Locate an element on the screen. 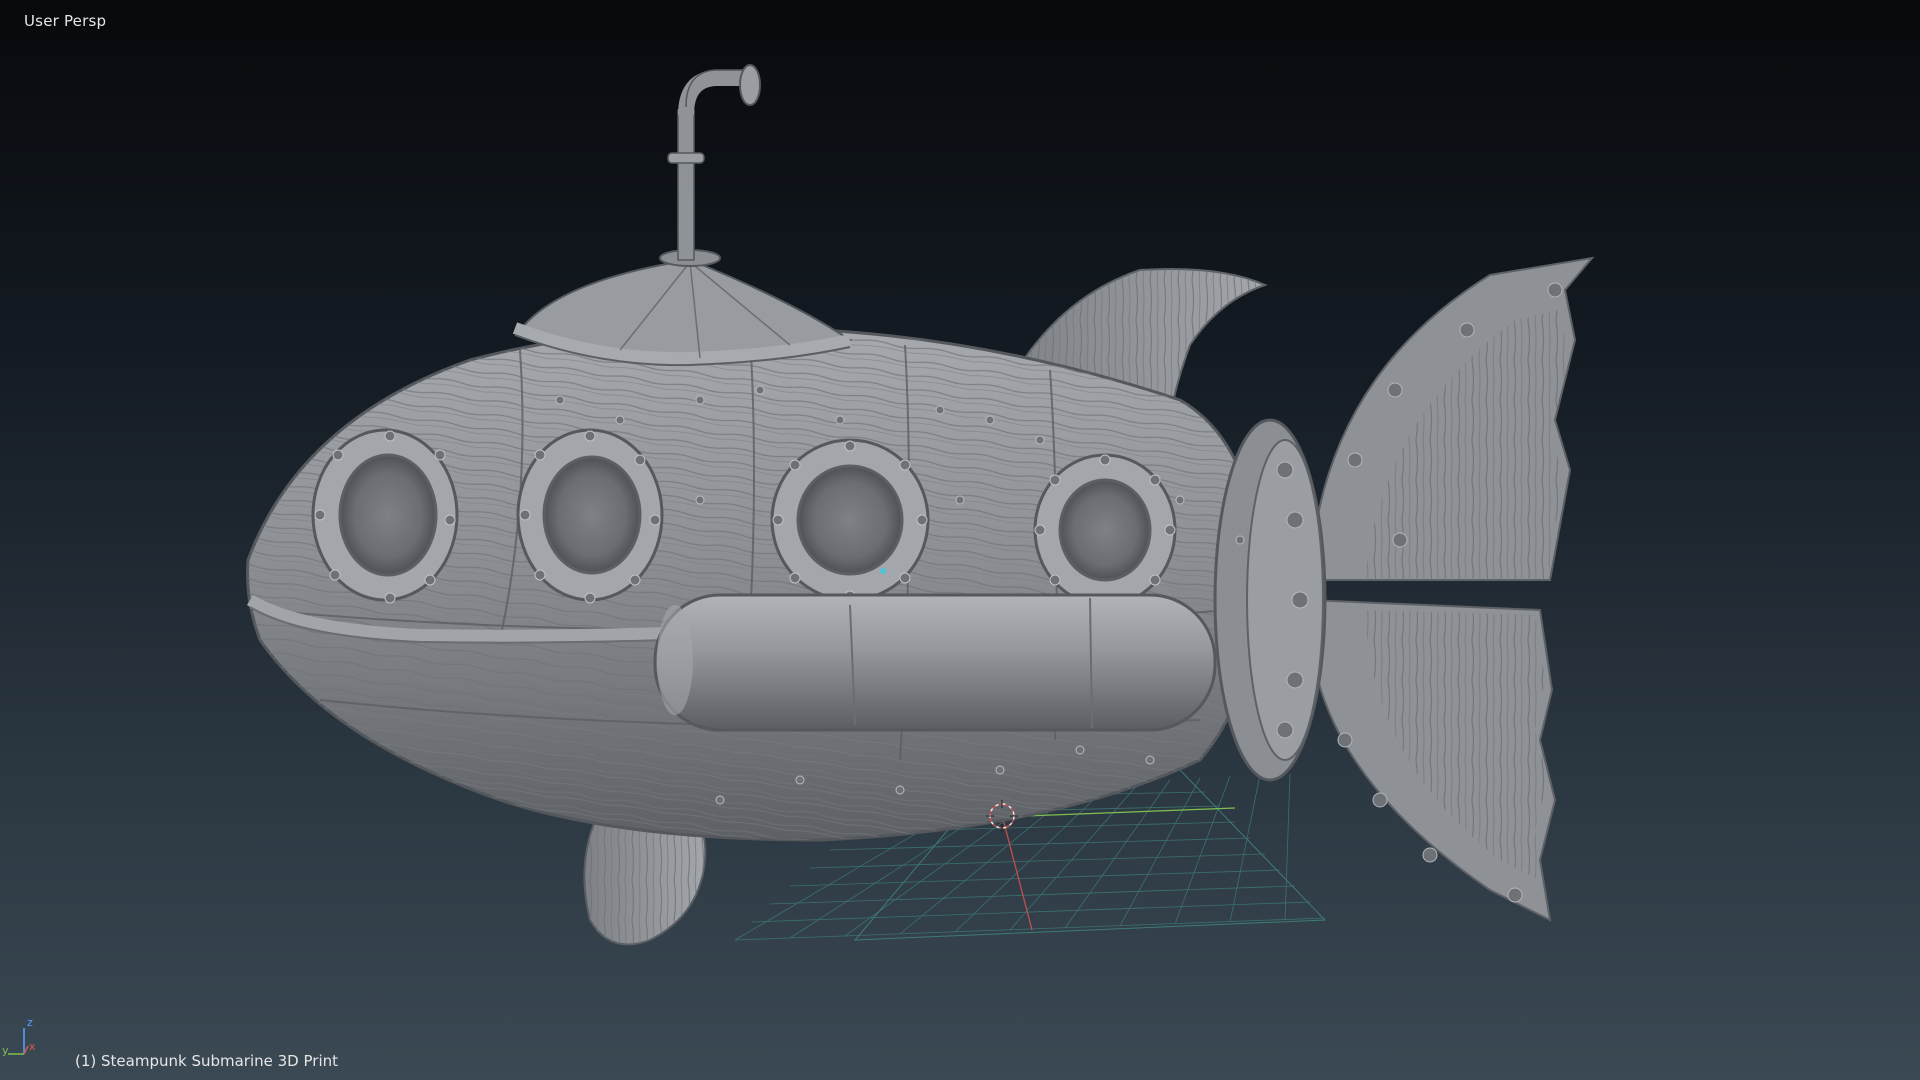  tail-fin is located at coordinates (1451, 589).